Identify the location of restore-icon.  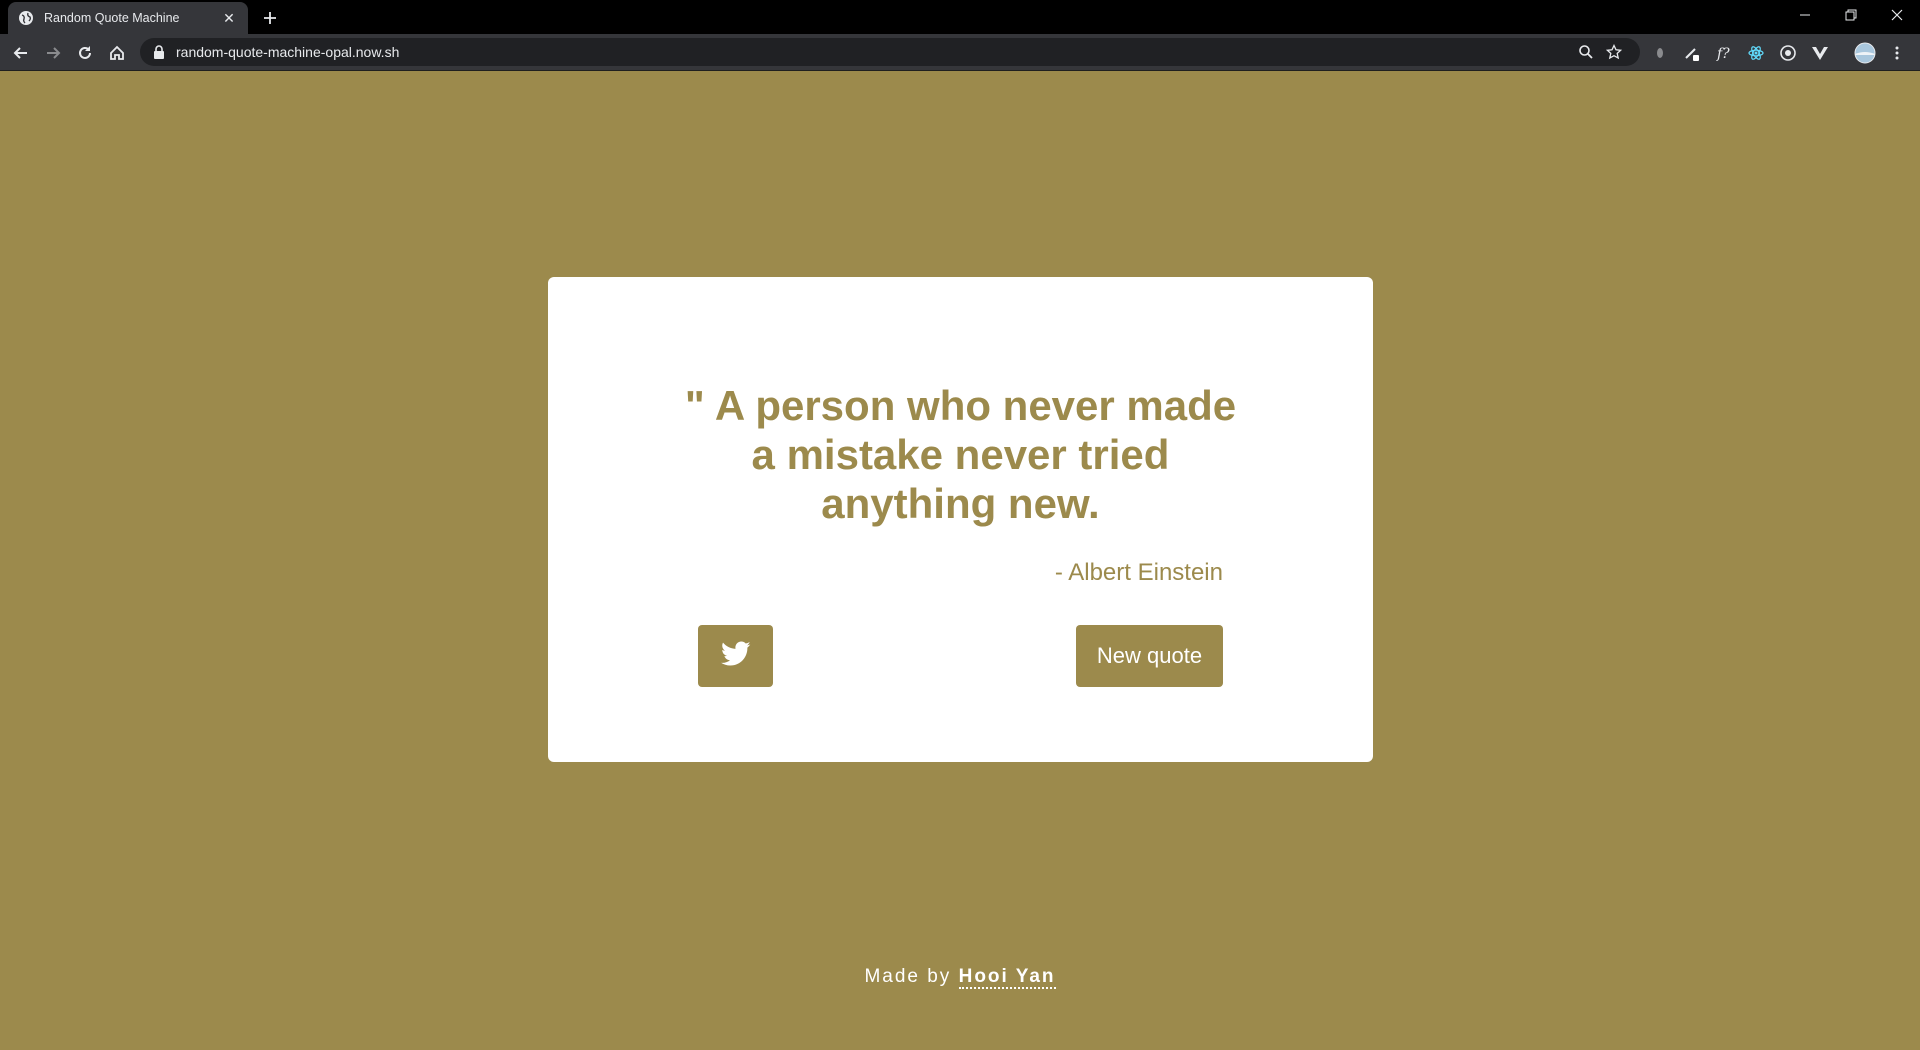
(1851, 15).